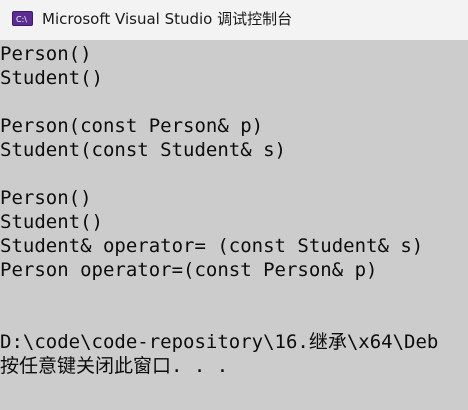 This screenshot has height=410, width=468. I want to click on svg-text: C:\, so click(21, 19).